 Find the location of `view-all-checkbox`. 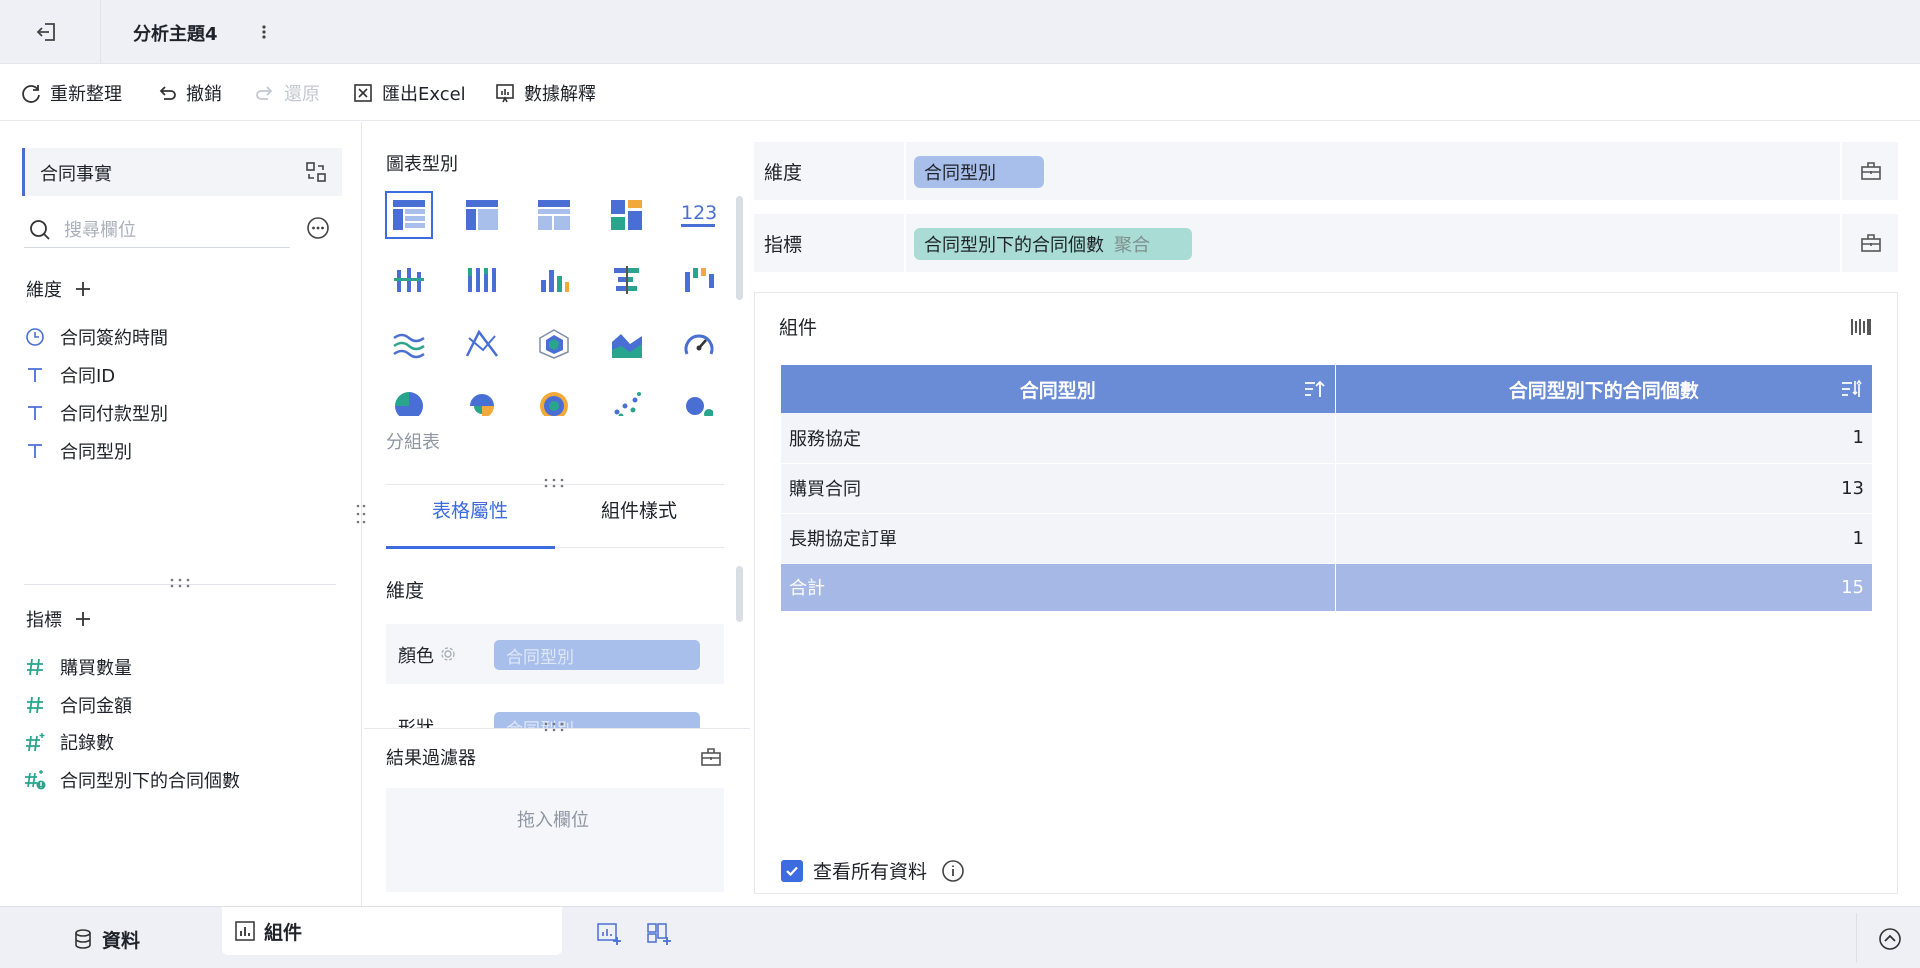

view-all-checkbox is located at coordinates (792, 870).